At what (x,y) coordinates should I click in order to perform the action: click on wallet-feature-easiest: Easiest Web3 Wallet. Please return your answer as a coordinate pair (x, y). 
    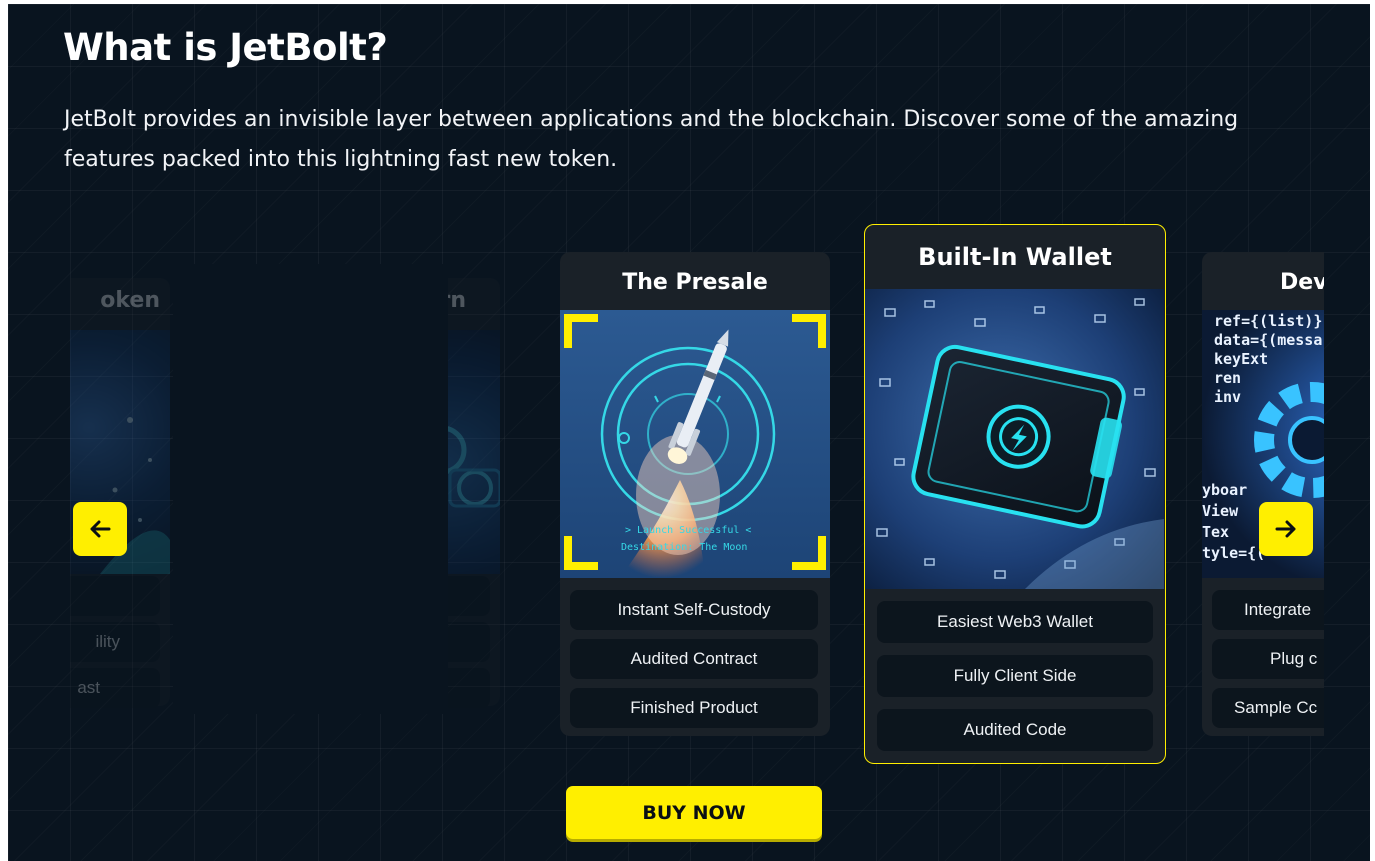
    Looking at the image, I should click on (1015, 622).